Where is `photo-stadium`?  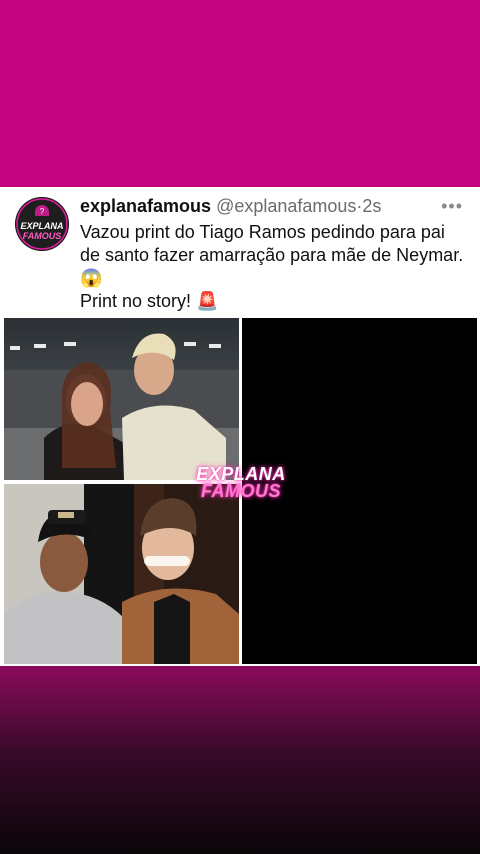 photo-stadium is located at coordinates (121, 399).